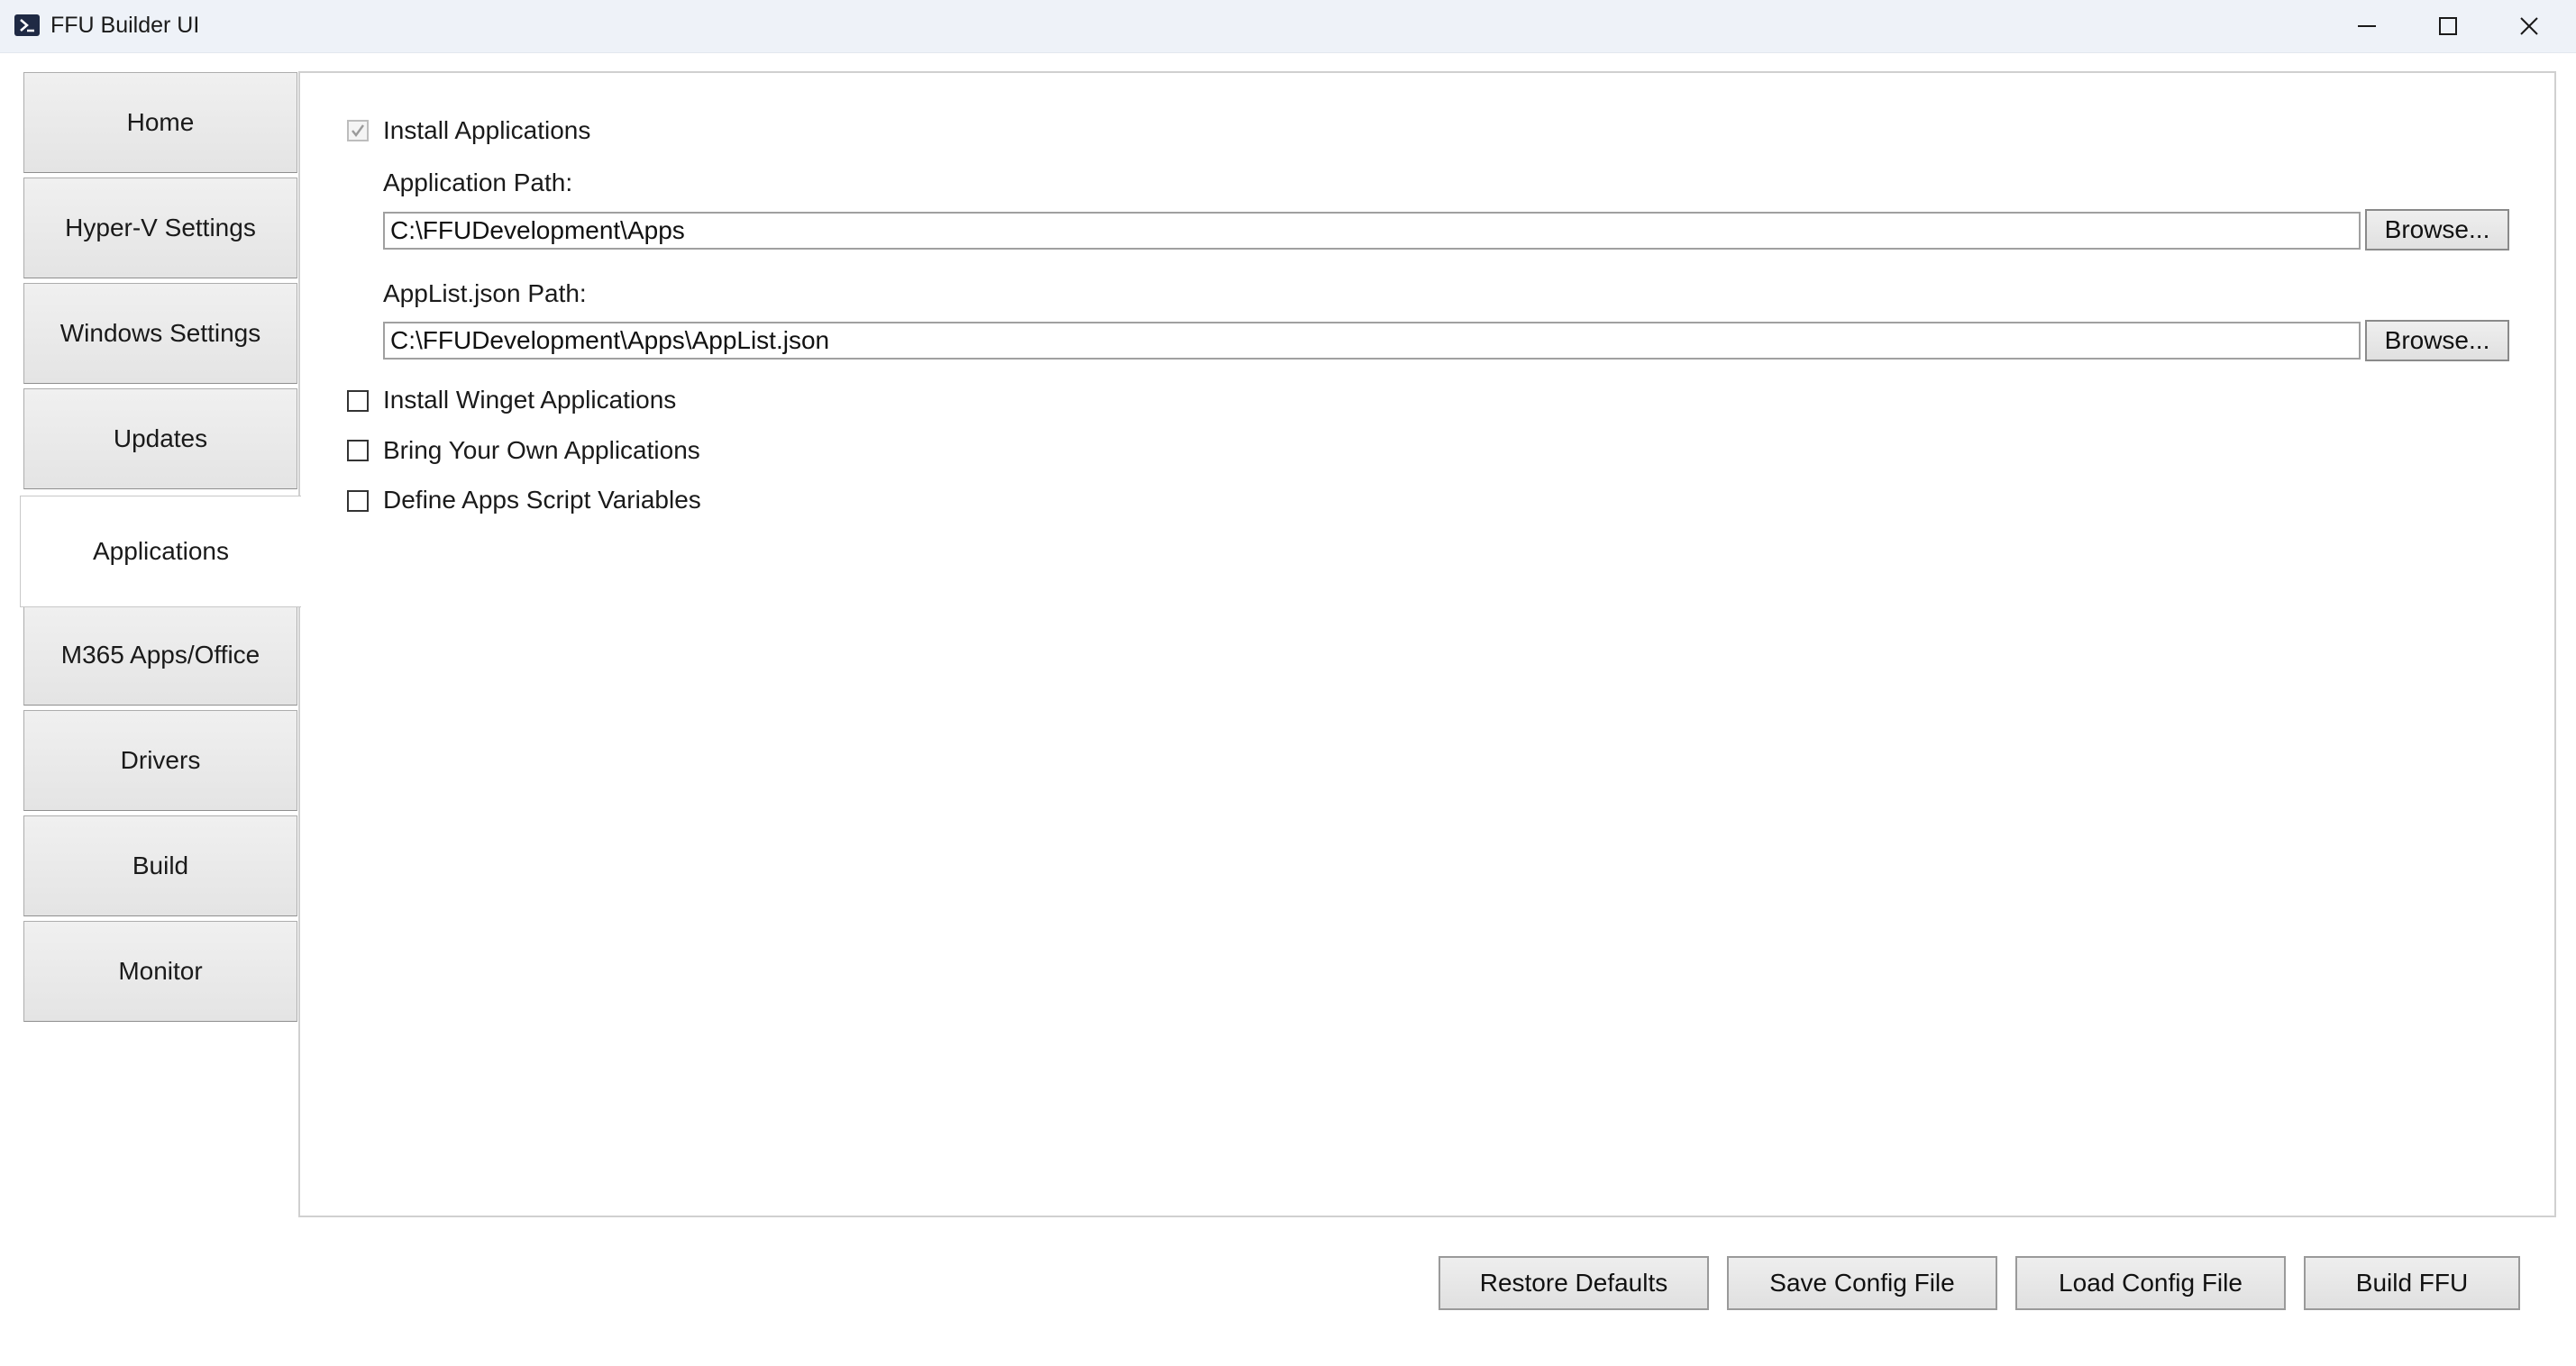 The height and width of the screenshot is (1366, 2576). I want to click on tab-windows-settings: Windows Settings, so click(160, 333).